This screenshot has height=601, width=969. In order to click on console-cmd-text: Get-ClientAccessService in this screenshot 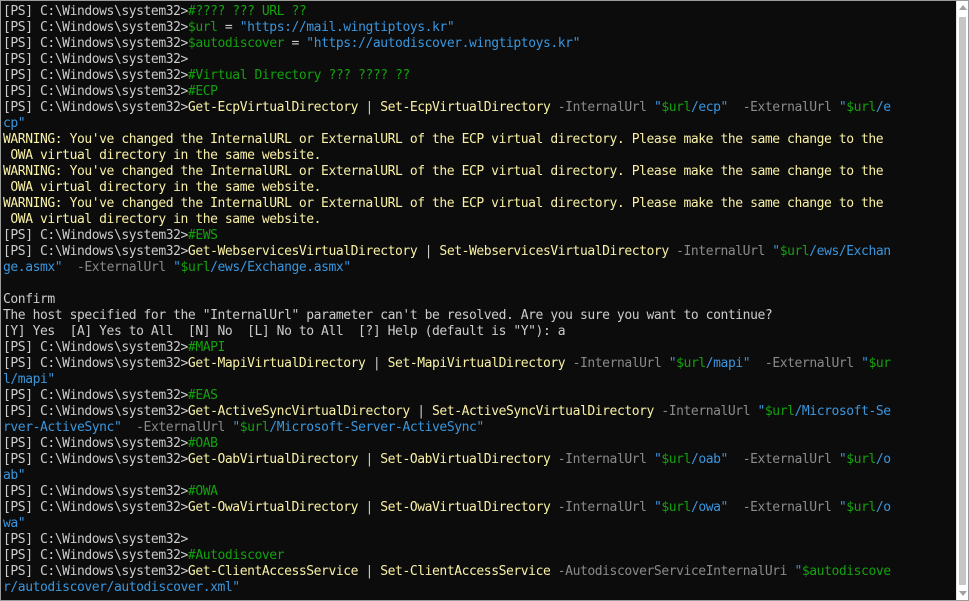, I will do `click(273, 571)`.